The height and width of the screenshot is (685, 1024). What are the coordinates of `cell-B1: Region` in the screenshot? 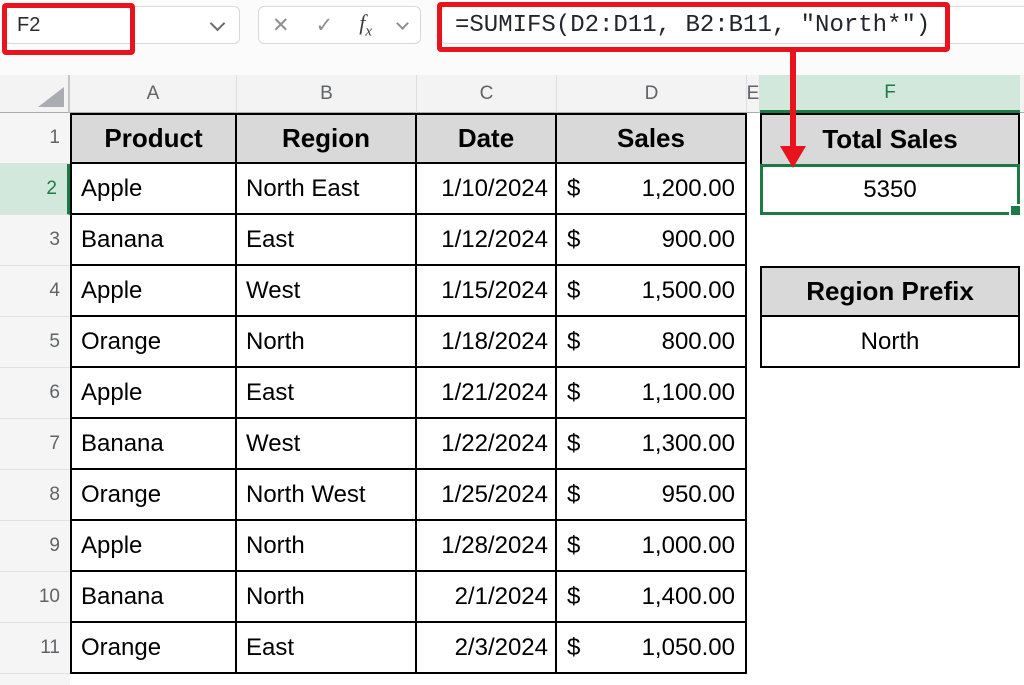 It's located at (327, 138).